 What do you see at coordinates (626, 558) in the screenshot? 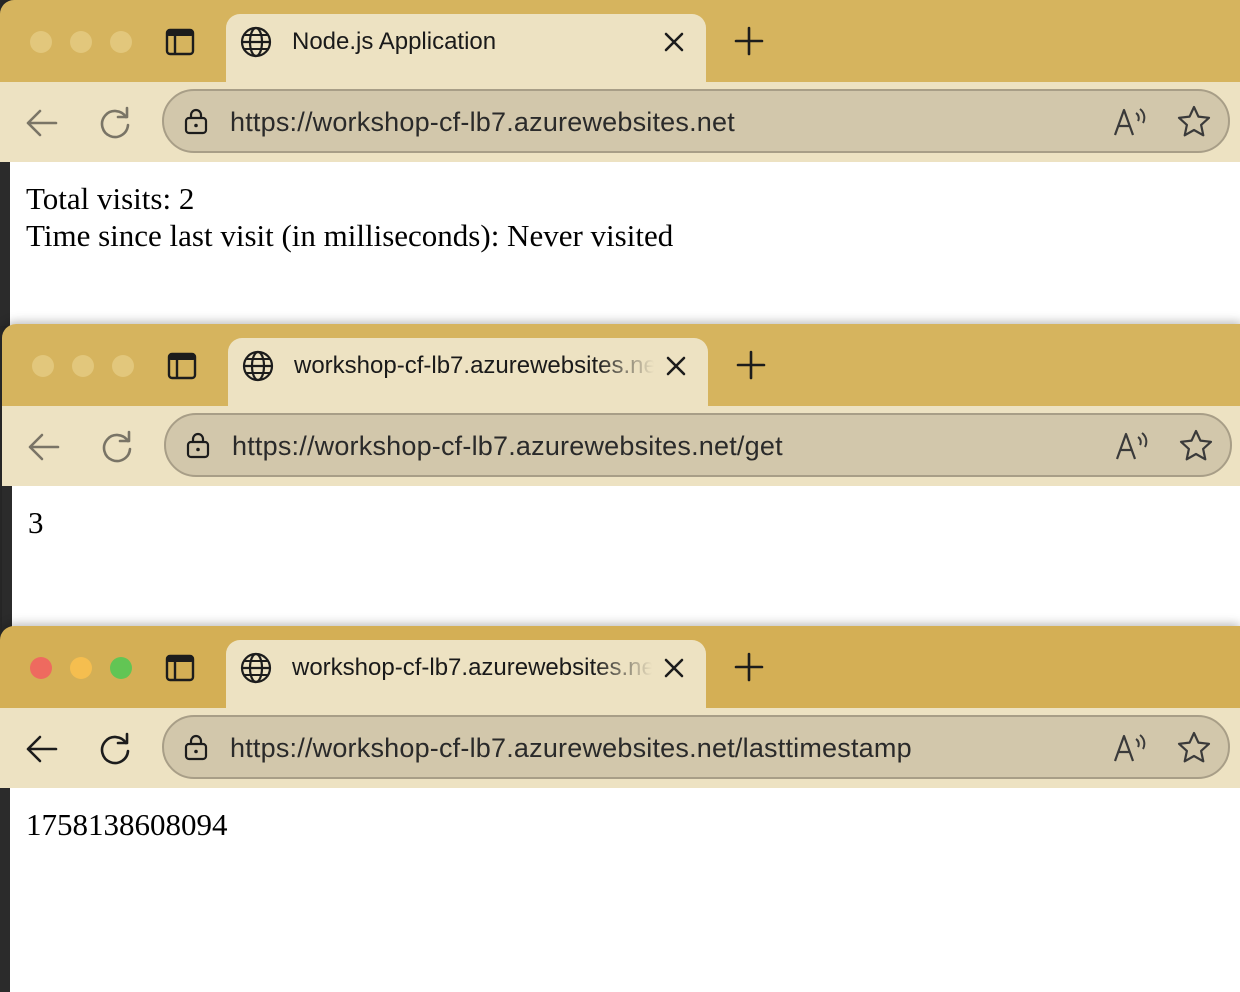
I see `page-content: 3` at bounding box center [626, 558].